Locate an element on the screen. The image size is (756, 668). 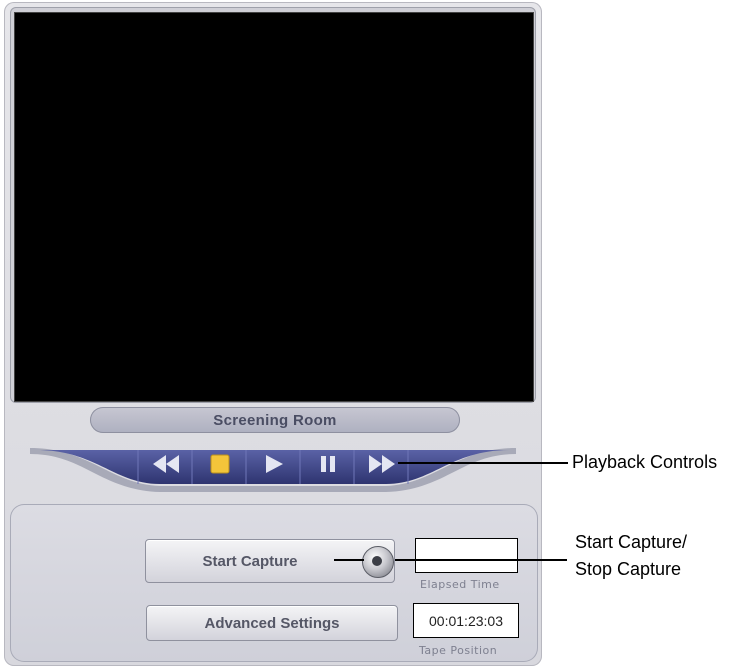
playback-callout-line is located at coordinates (483, 463).